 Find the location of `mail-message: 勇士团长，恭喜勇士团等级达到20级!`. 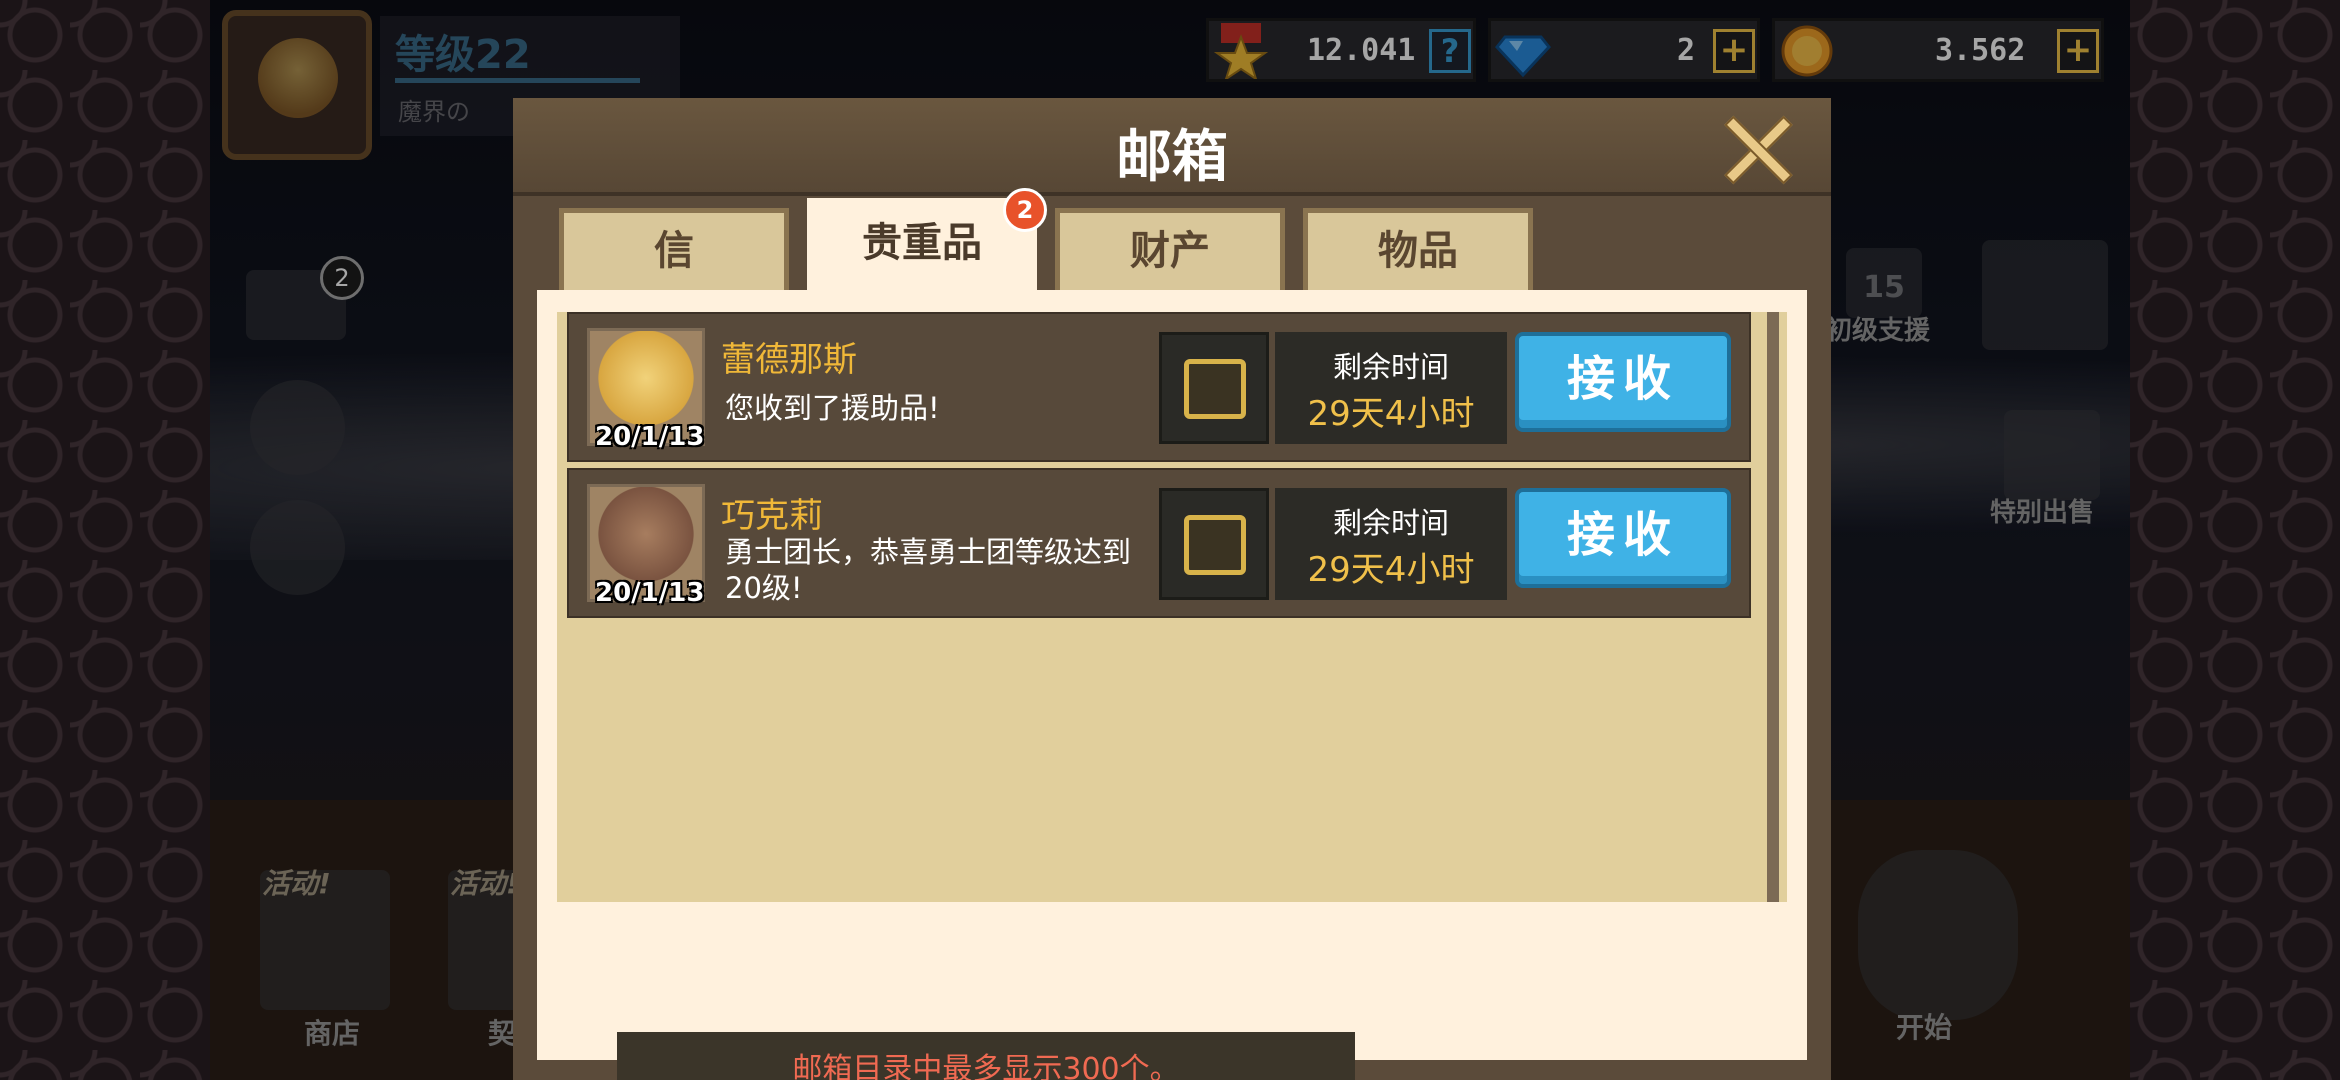

mail-message: 勇士团长，恭喜勇士团等级达到20级! is located at coordinates (928, 570).